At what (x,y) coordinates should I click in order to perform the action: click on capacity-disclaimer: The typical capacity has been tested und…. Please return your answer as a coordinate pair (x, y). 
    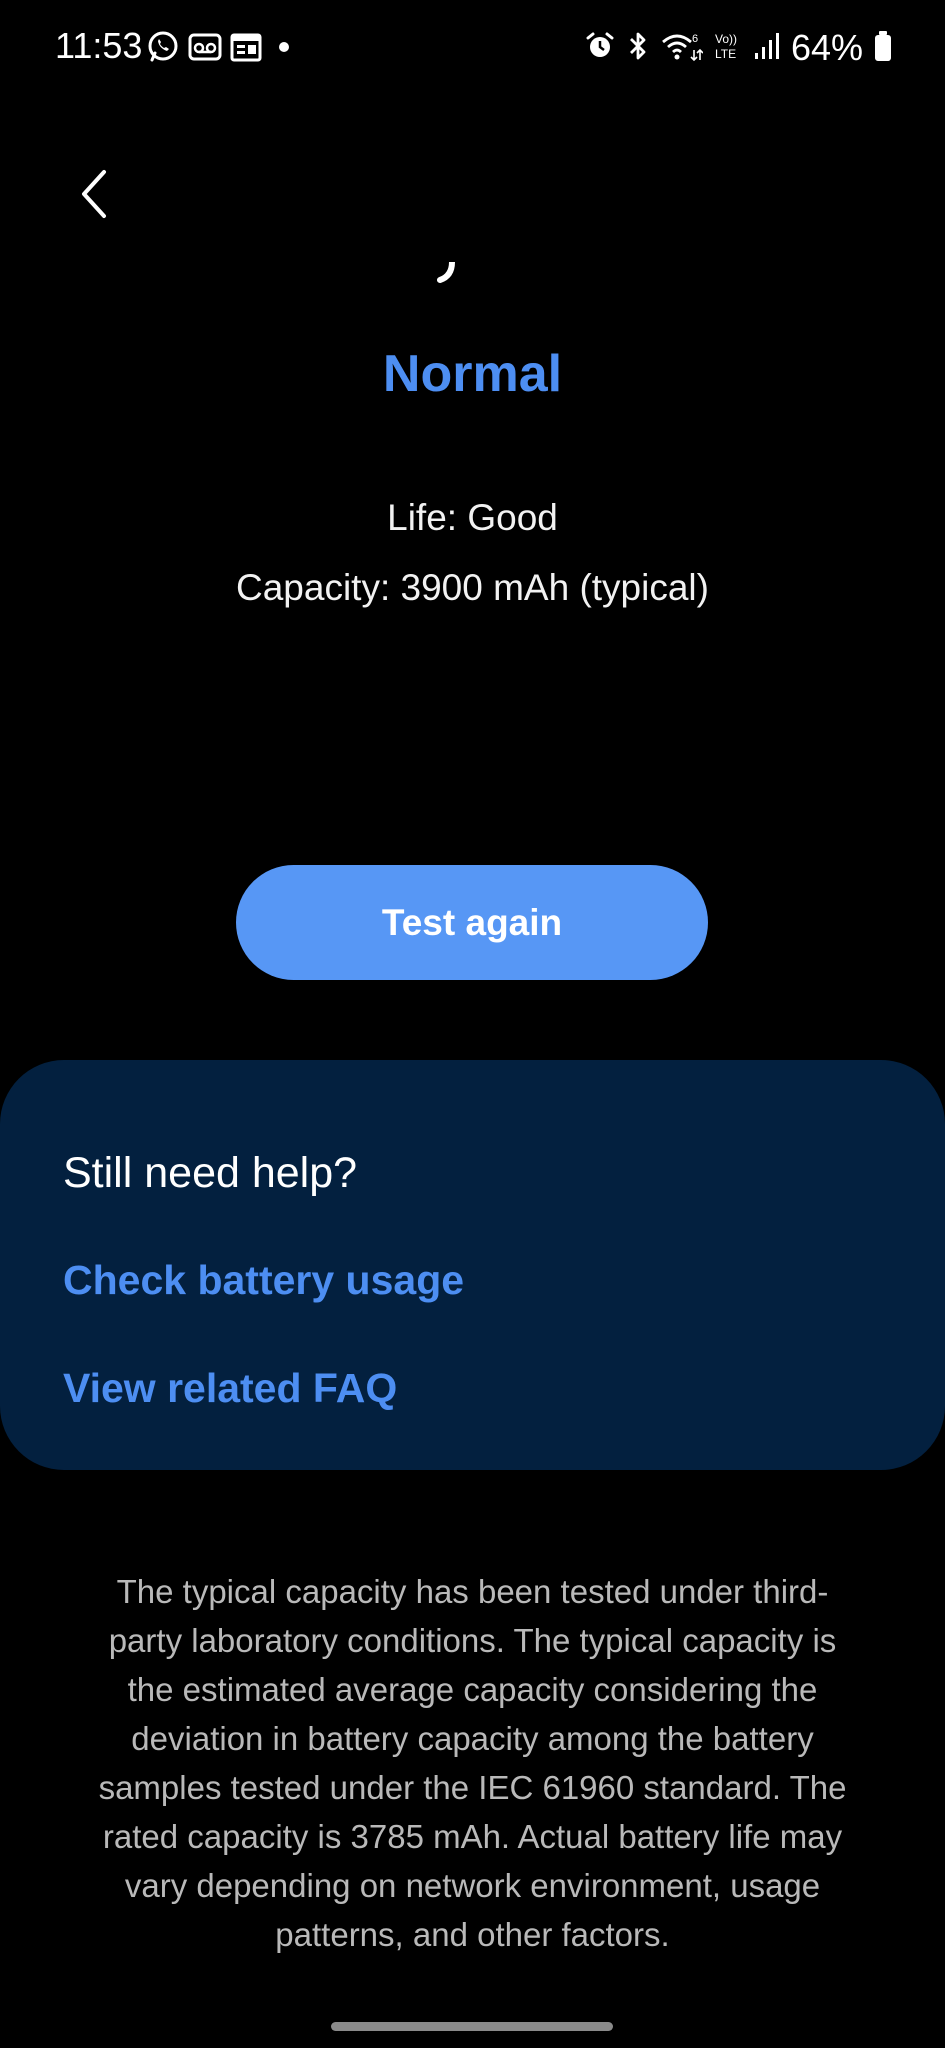
    Looking at the image, I should click on (472, 1763).